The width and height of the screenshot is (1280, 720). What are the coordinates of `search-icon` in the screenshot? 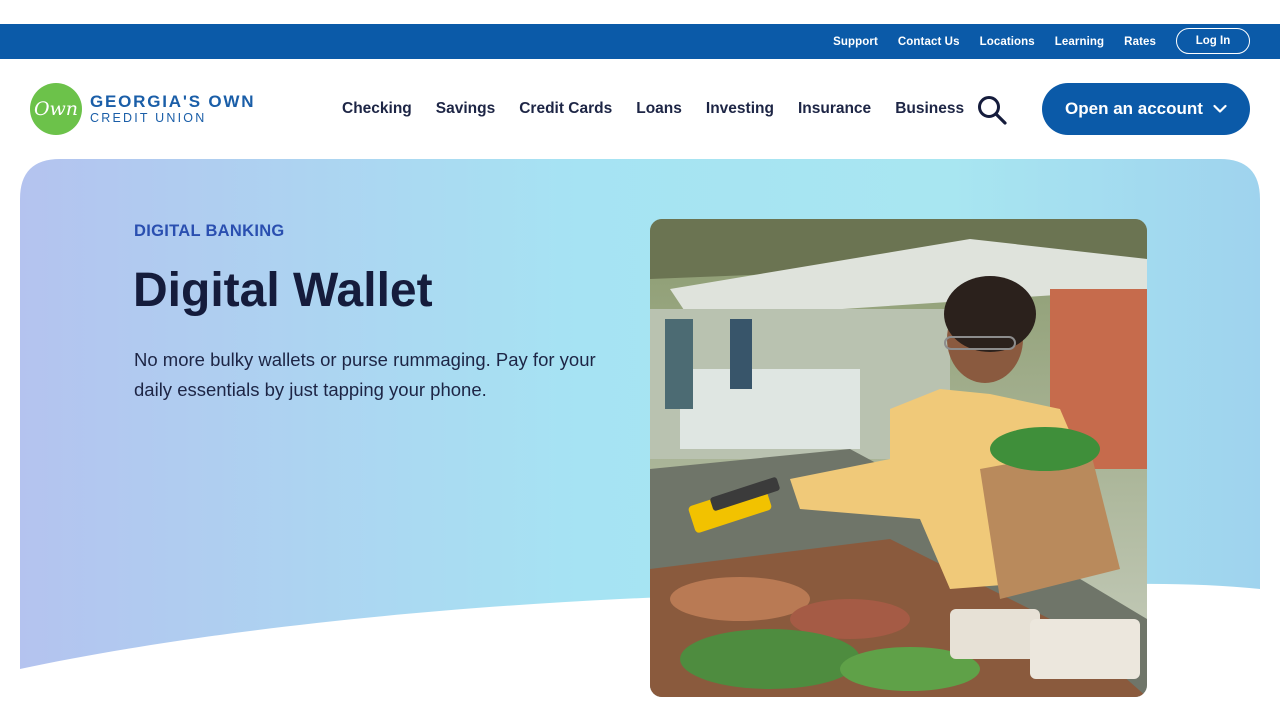 It's located at (992, 110).